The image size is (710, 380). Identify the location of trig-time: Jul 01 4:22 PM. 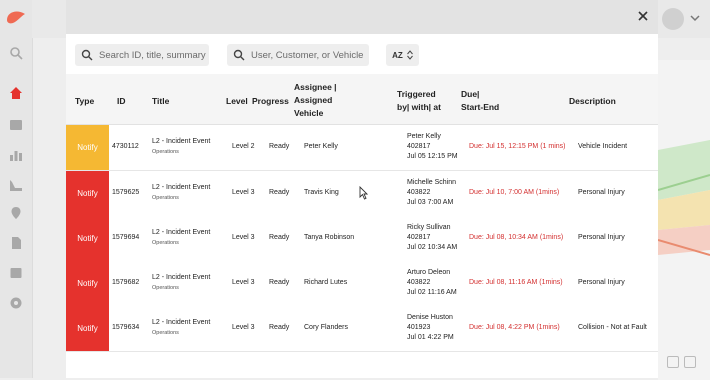
(430, 337).